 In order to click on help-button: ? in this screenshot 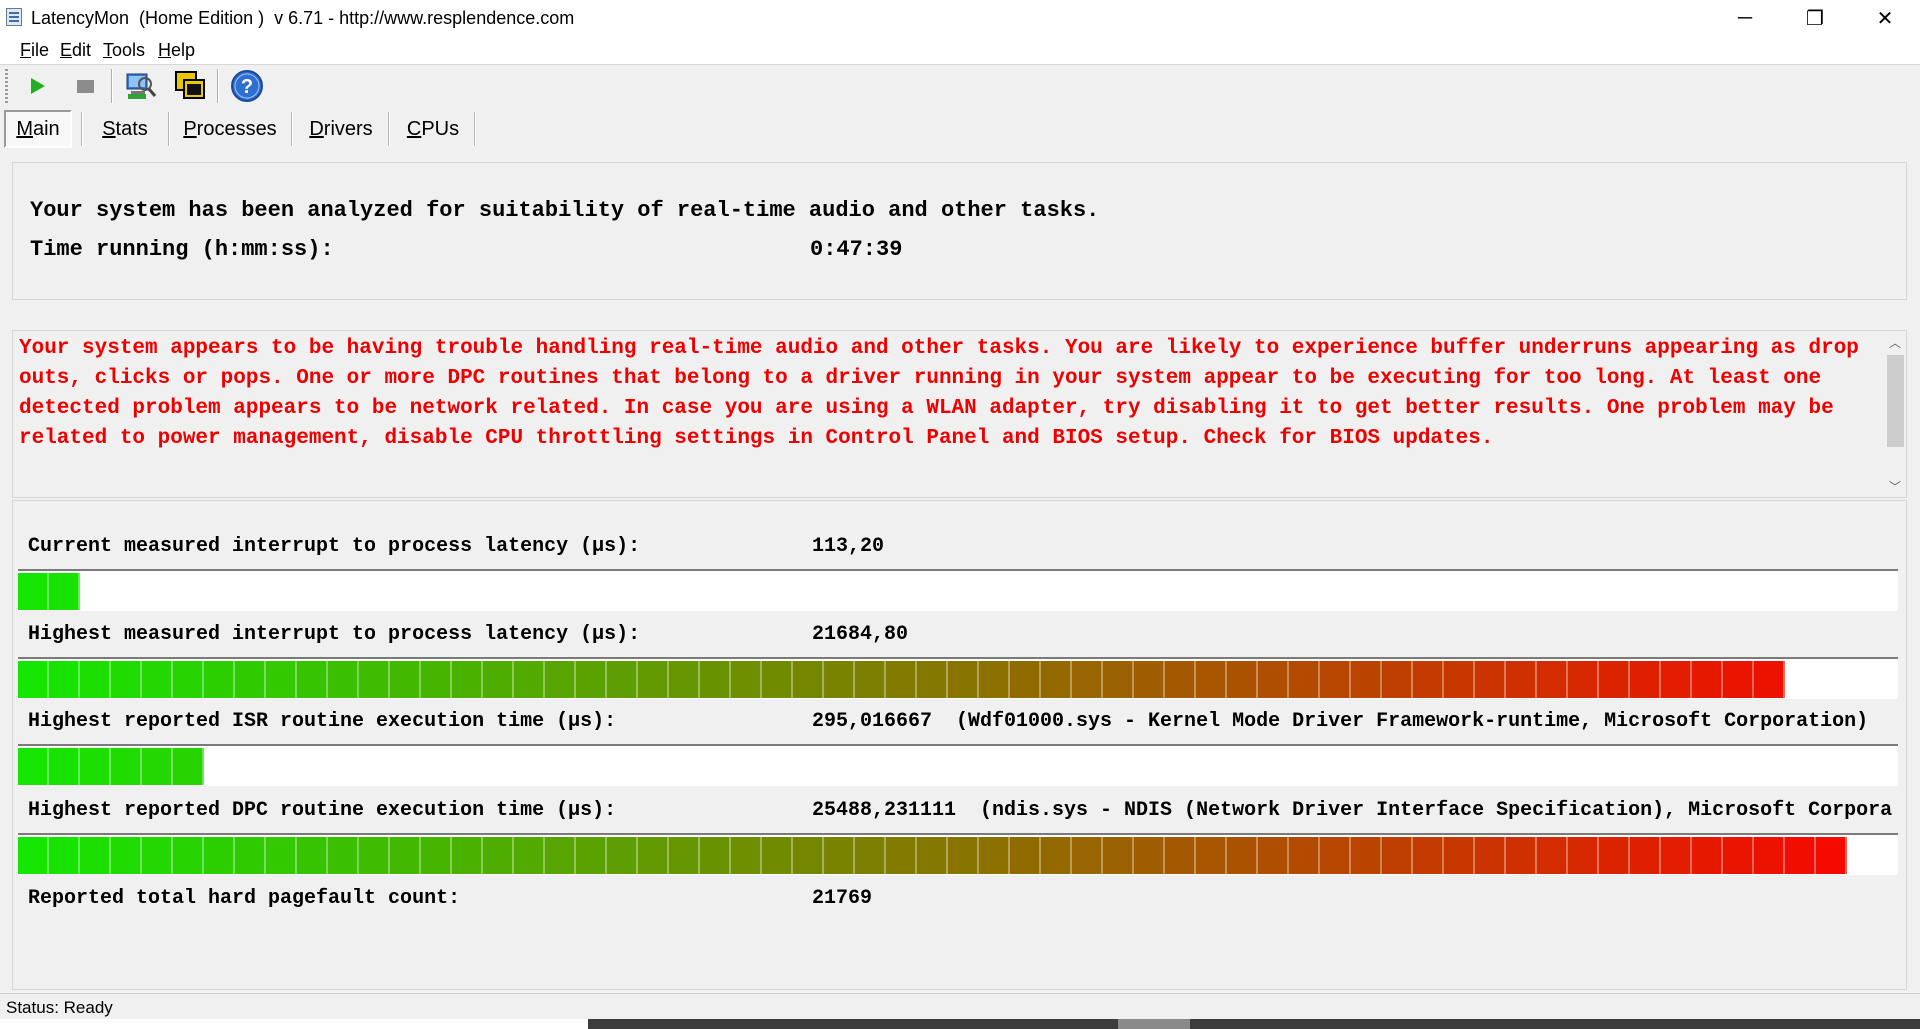, I will do `click(247, 86)`.